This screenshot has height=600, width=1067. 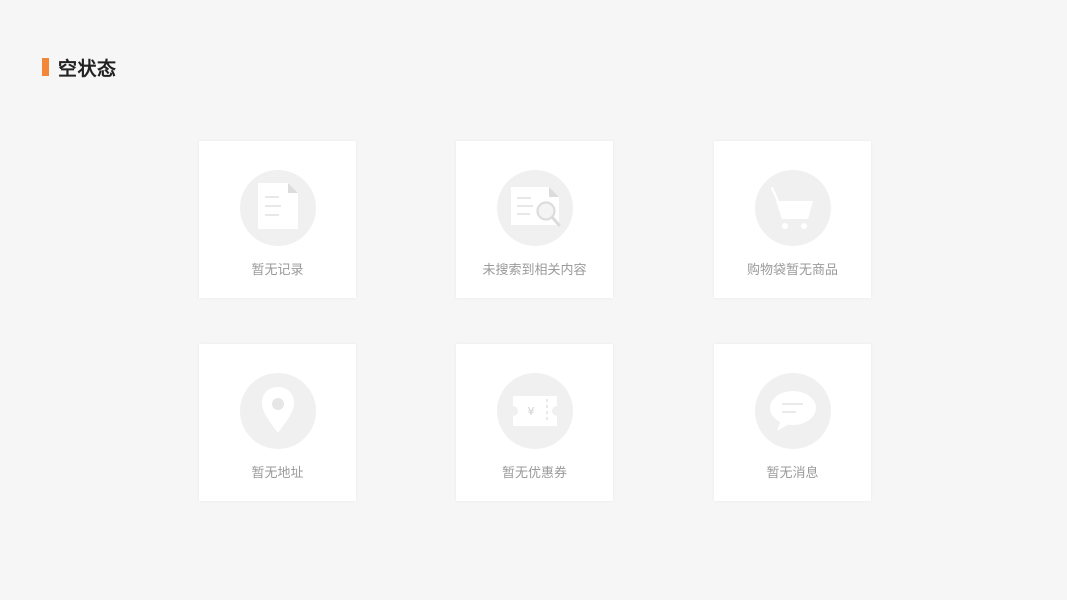 What do you see at coordinates (531, 411) in the screenshot?
I see `coupon-currency-symbol: ¥` at bounding box center [531, 411].